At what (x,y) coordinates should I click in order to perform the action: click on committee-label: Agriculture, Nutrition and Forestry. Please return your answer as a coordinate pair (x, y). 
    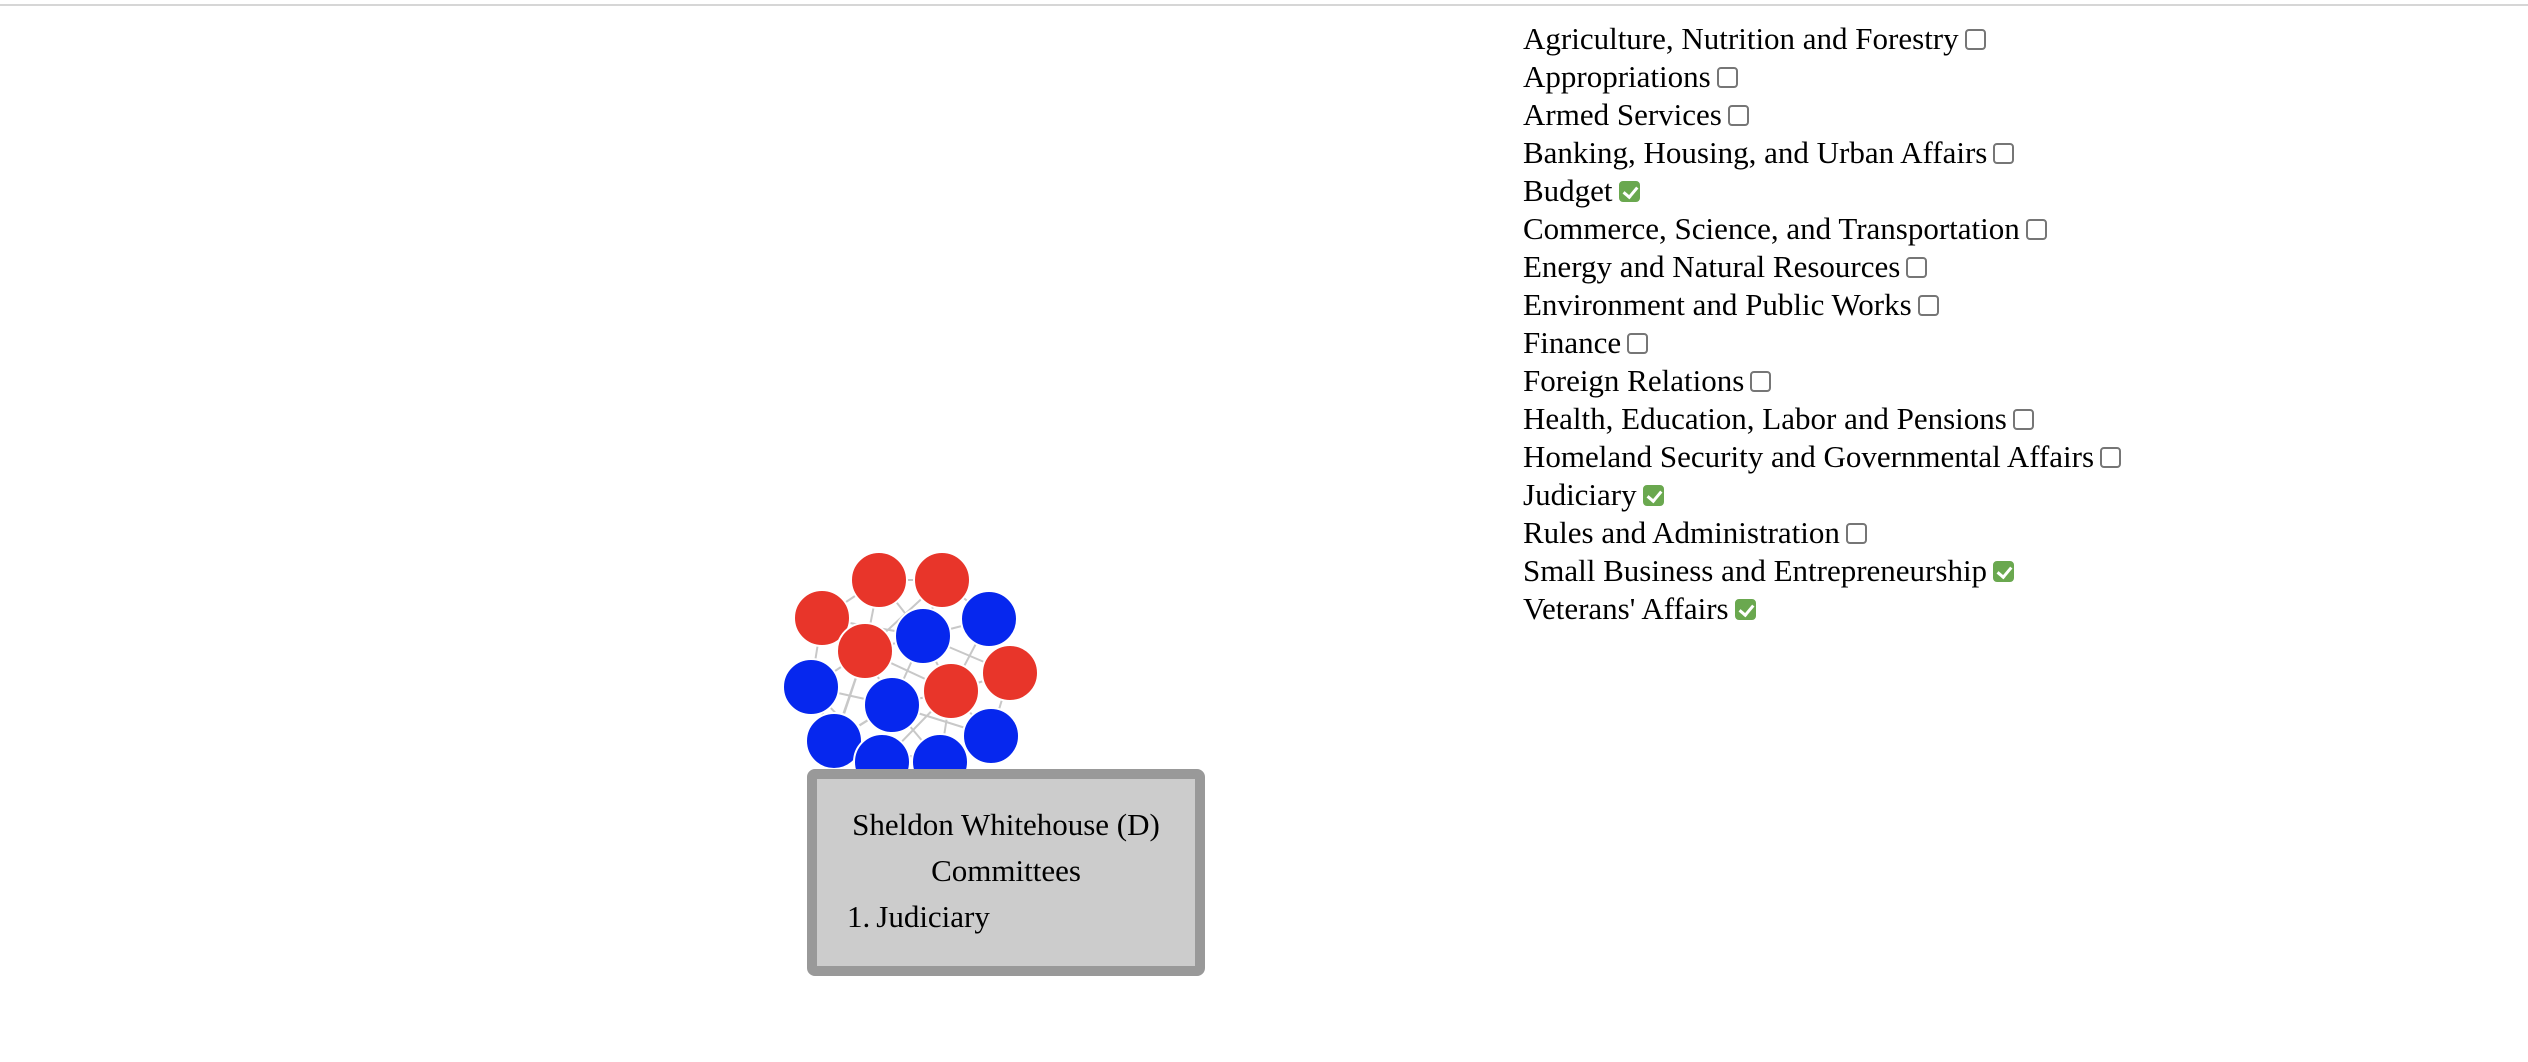
    Looking at the image, I should click on (1741, 38).